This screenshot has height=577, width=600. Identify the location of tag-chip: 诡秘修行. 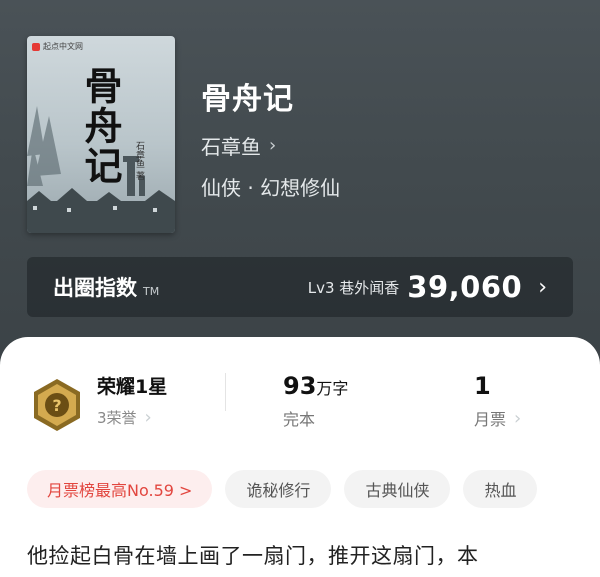
(278, 489).